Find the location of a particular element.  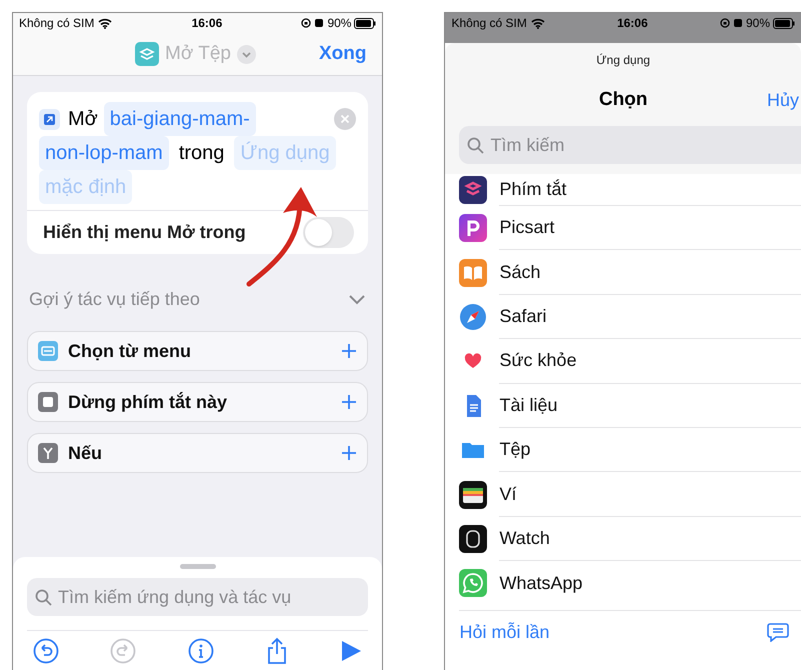

suggestion-row: Nếu is located at coordinates (197, 453).